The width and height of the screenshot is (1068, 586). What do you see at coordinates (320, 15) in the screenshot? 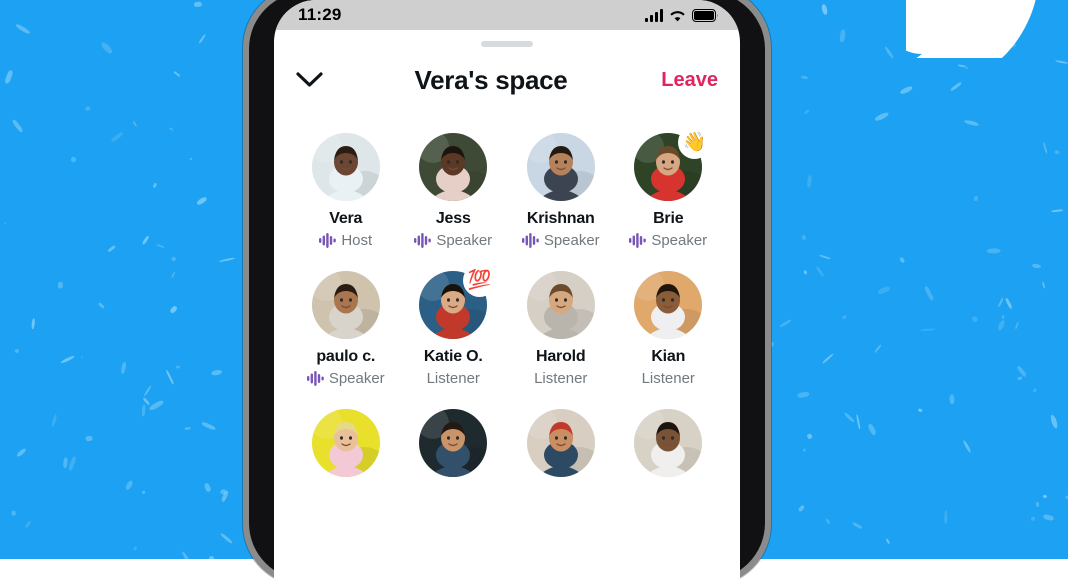
I see `status-clock: 11:29` at bounding box center [320, 15].